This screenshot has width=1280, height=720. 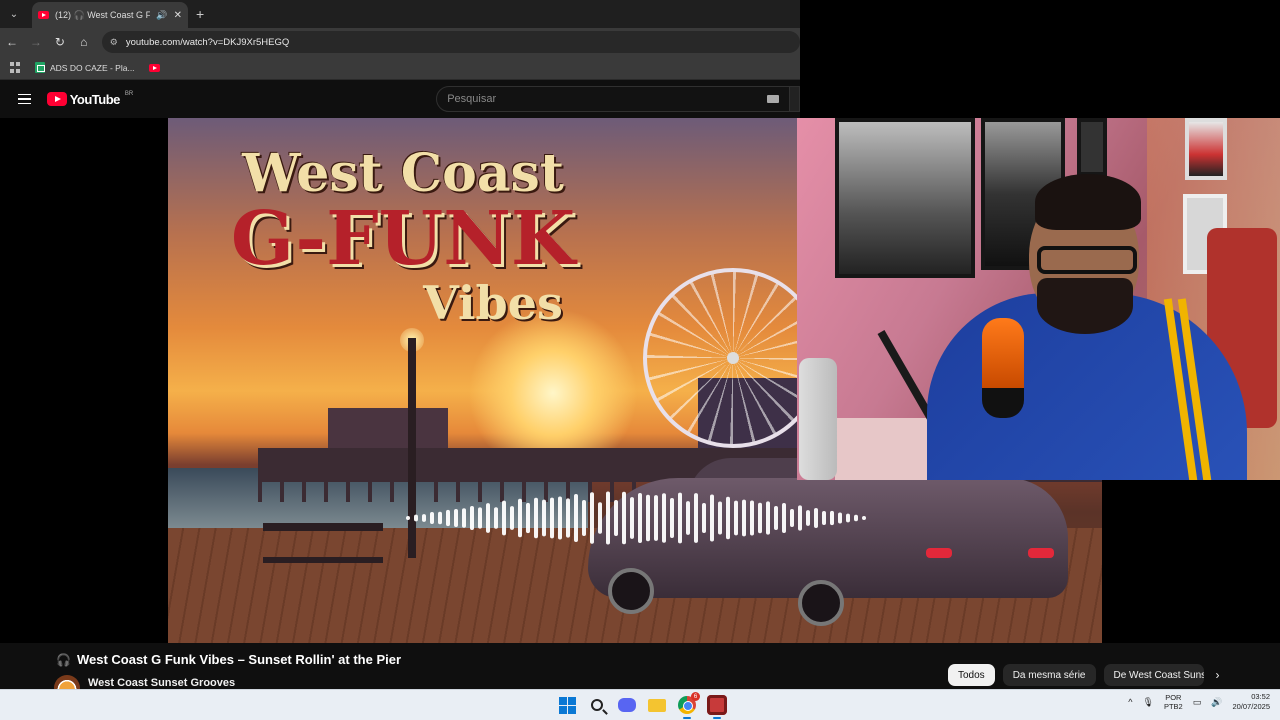 I want to click on chrome-button: 6, so click(x=688, y=705).